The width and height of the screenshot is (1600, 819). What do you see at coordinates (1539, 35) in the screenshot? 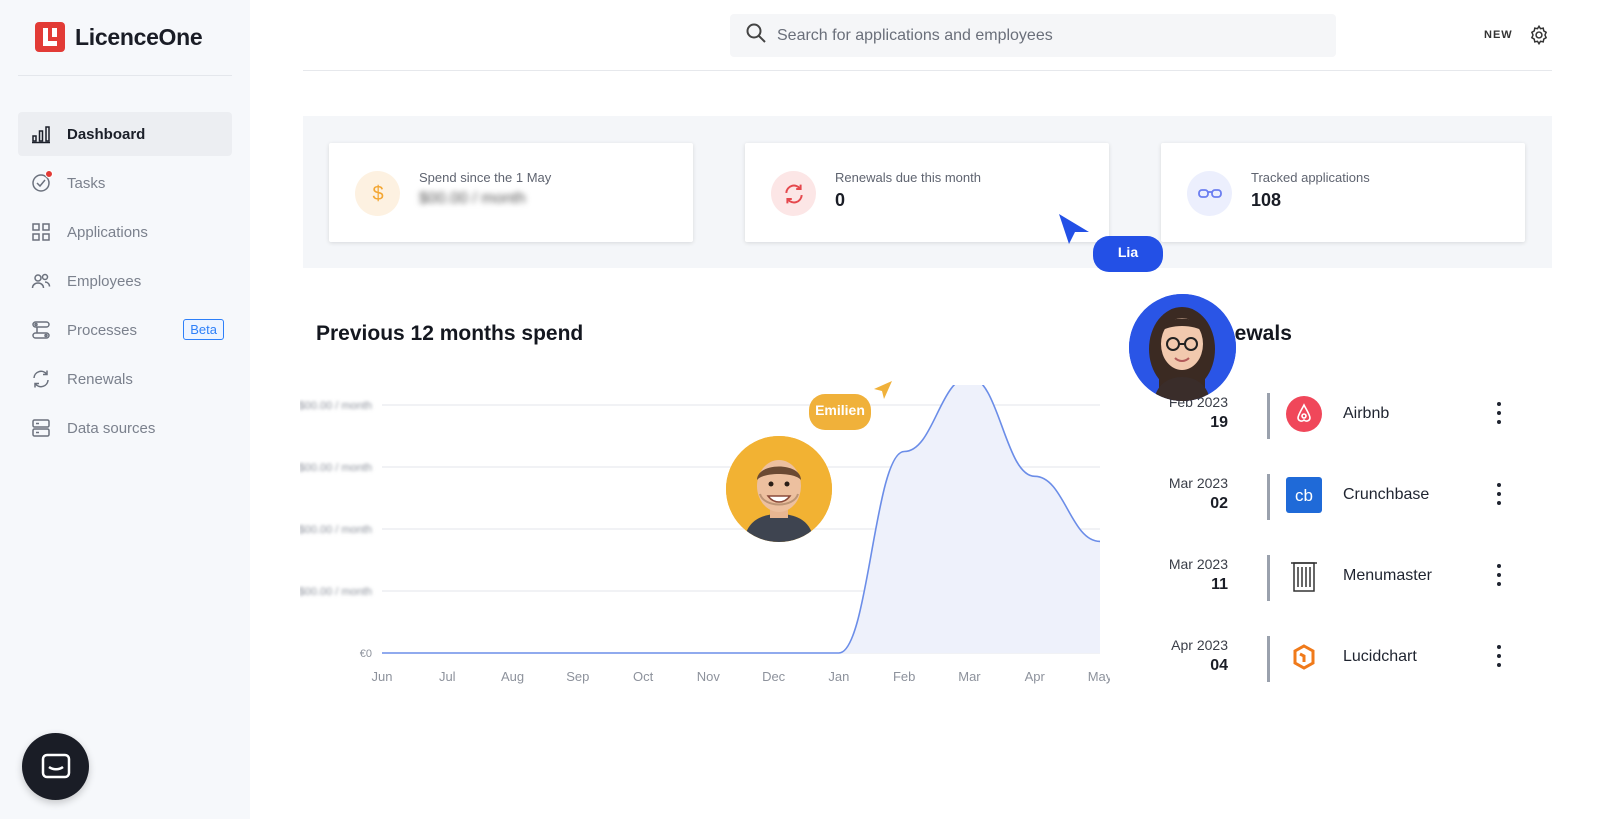
I see `gear-icon` at bounding box center [1539, 35].